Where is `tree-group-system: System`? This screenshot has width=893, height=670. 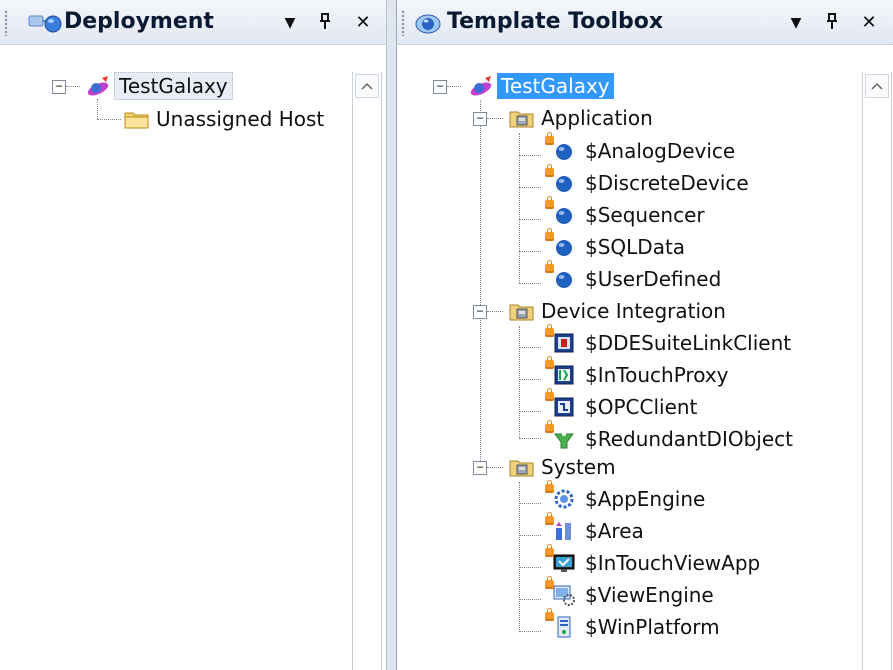
tree-group-system: System is located at coordinates (564, 467).